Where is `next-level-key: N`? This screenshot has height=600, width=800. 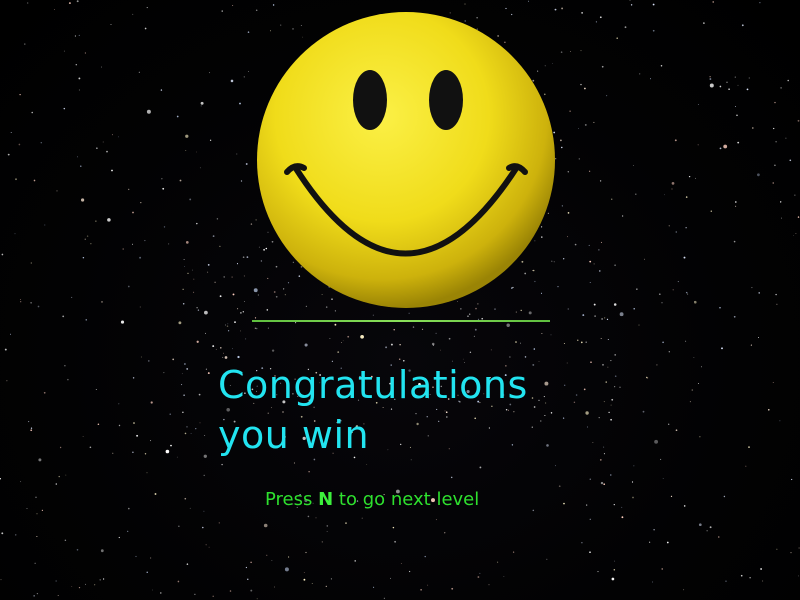
next-level-key: N is located at coordinates (325, 499).